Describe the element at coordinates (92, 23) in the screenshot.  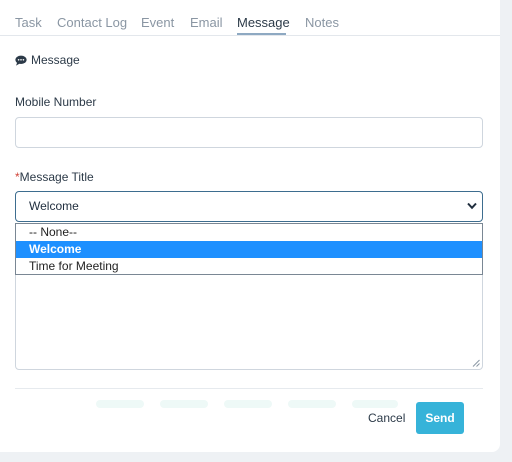
I see `tab-contact-log: Contact Log` at that location.